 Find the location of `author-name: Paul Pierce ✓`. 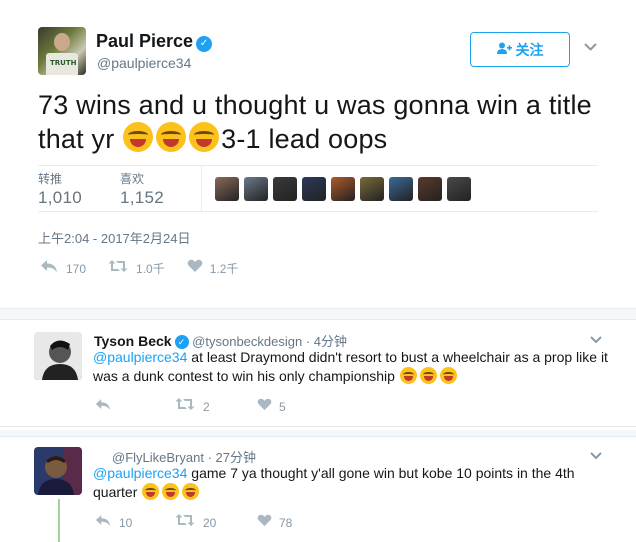

author-name: Paul Pierce ✓ is located at coordinates (154, 41).